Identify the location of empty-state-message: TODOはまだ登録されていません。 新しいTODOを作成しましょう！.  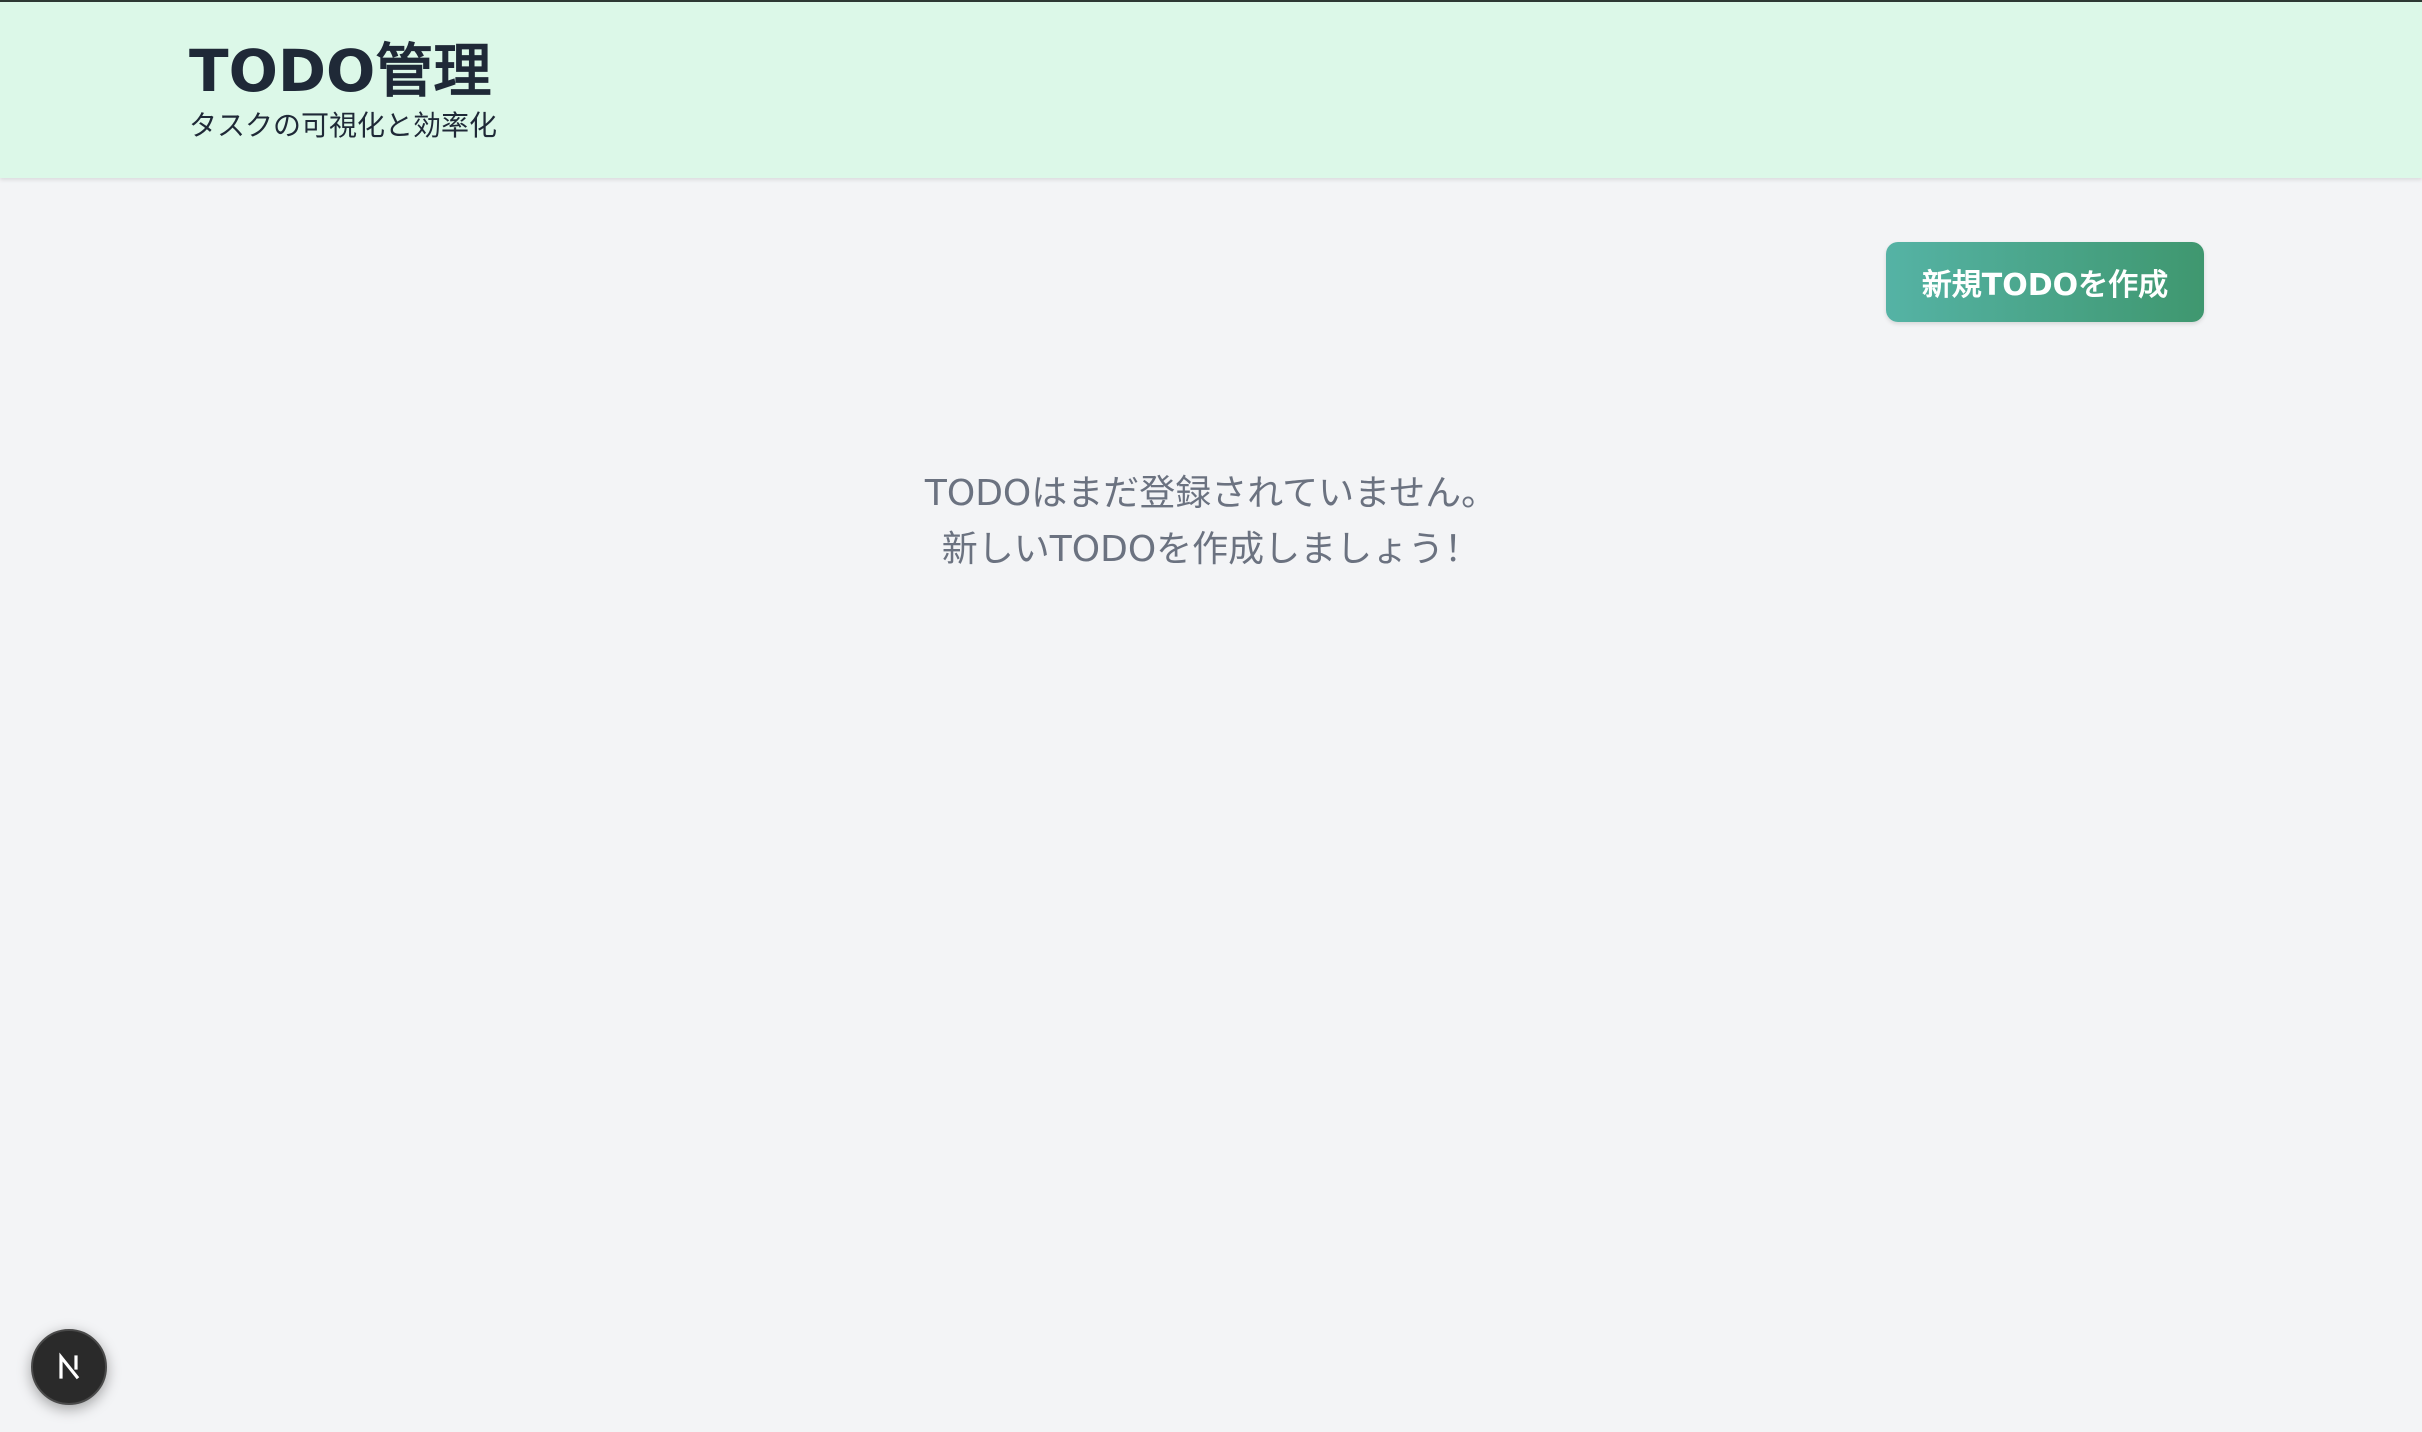
(1211, 522).